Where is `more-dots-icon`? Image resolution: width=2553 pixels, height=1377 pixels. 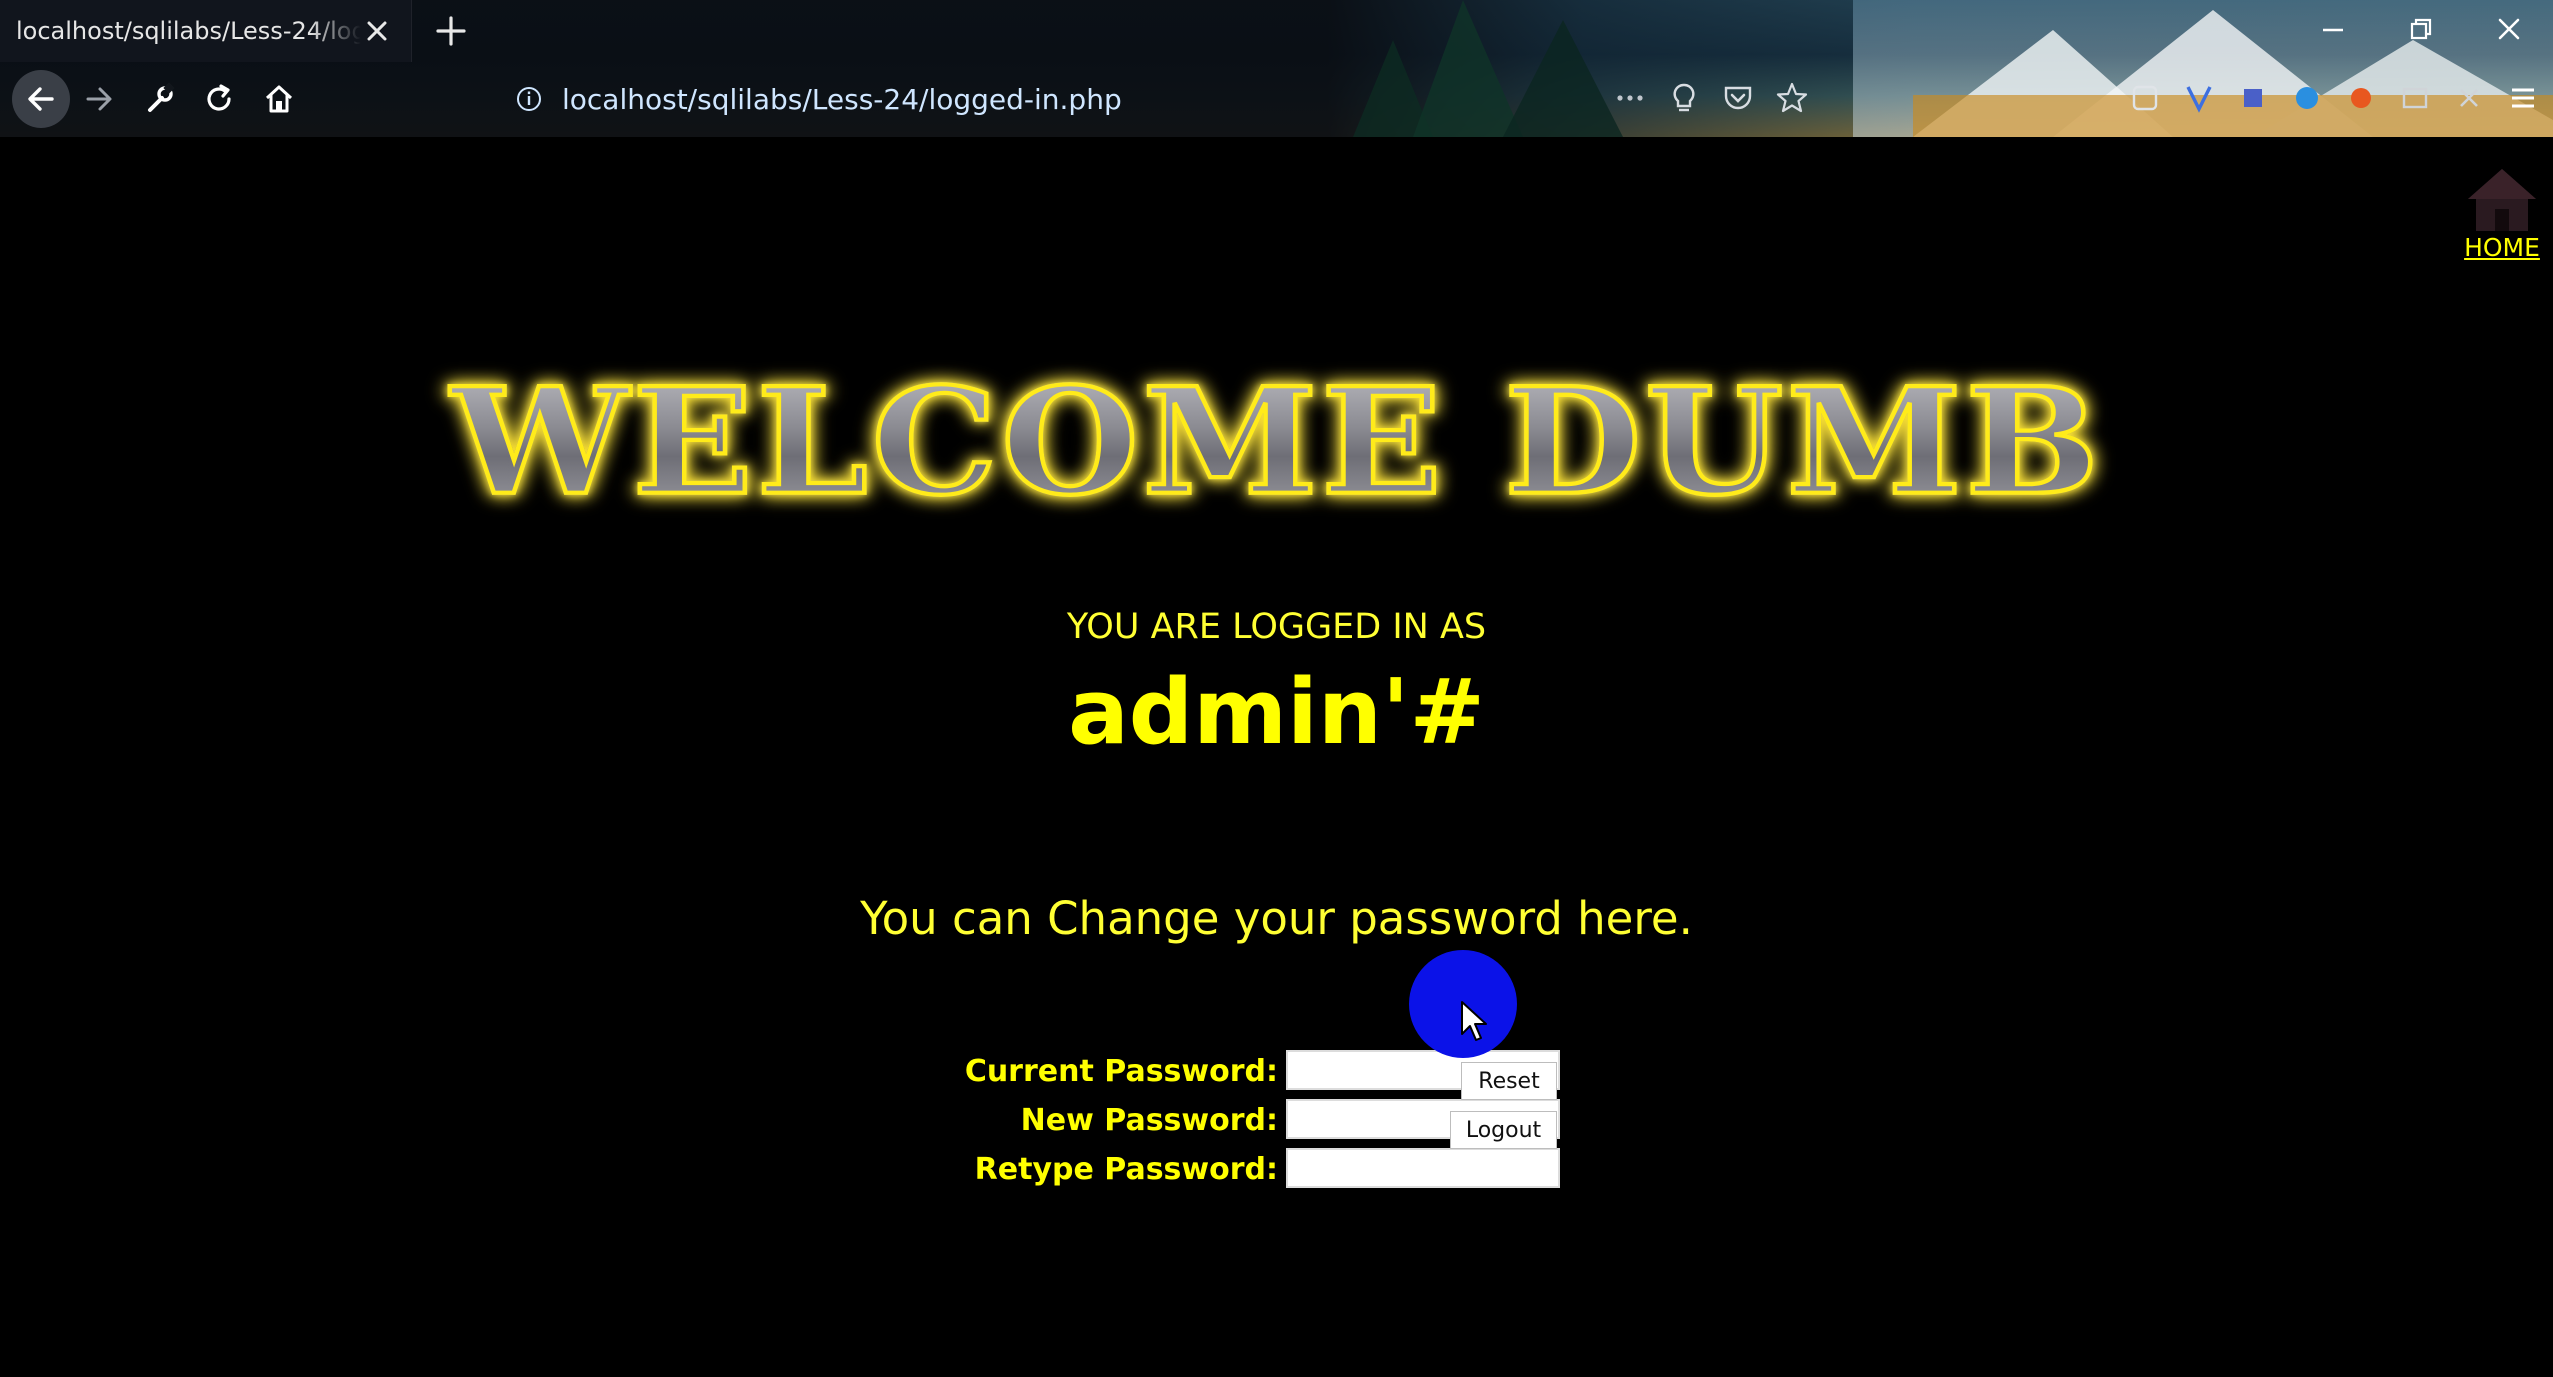 more-dots-icon is located at coordinates (1630, 98).